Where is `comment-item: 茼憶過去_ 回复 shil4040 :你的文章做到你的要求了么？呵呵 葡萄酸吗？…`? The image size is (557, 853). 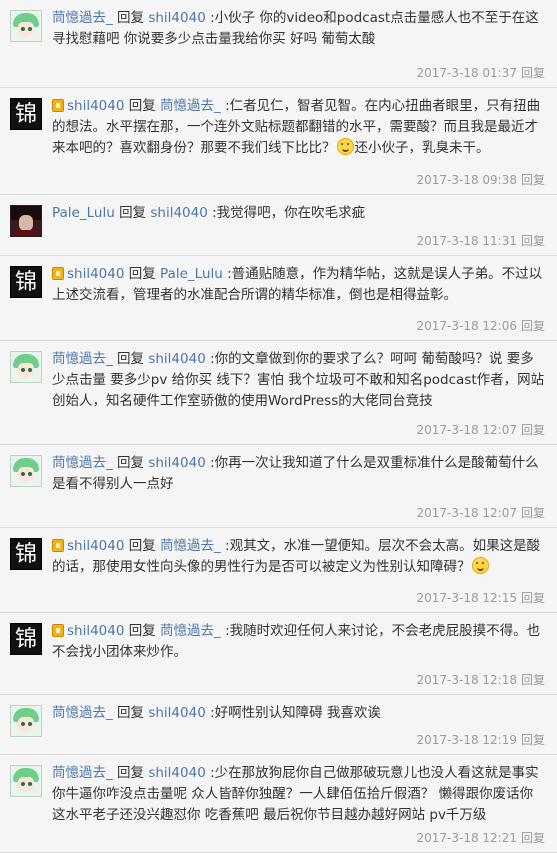 comment-item: 茼憶過去_ 回复 shil4040 :你的文章做到你的要求了么？呵呵 葡萄酸吗？… is located at coordinates (278, 393).